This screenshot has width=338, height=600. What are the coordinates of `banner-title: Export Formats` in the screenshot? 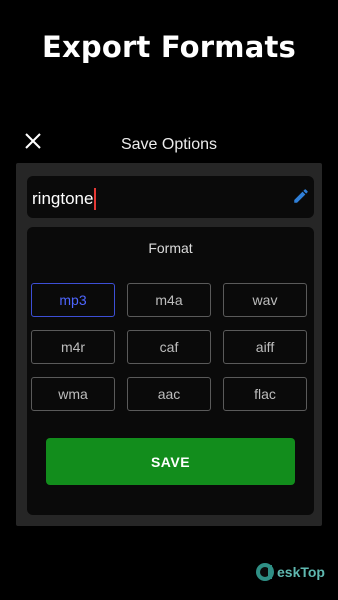 It's located at (169, 47).